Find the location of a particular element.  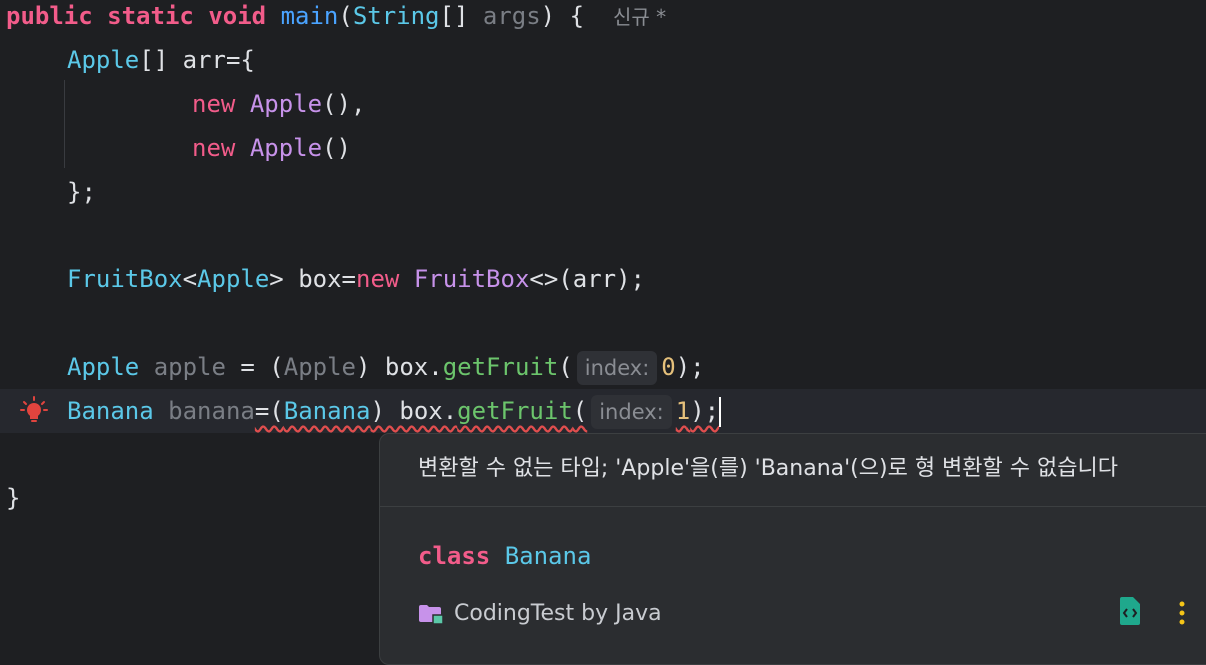

cast-type: Apple is located at coordinates (319, 367).